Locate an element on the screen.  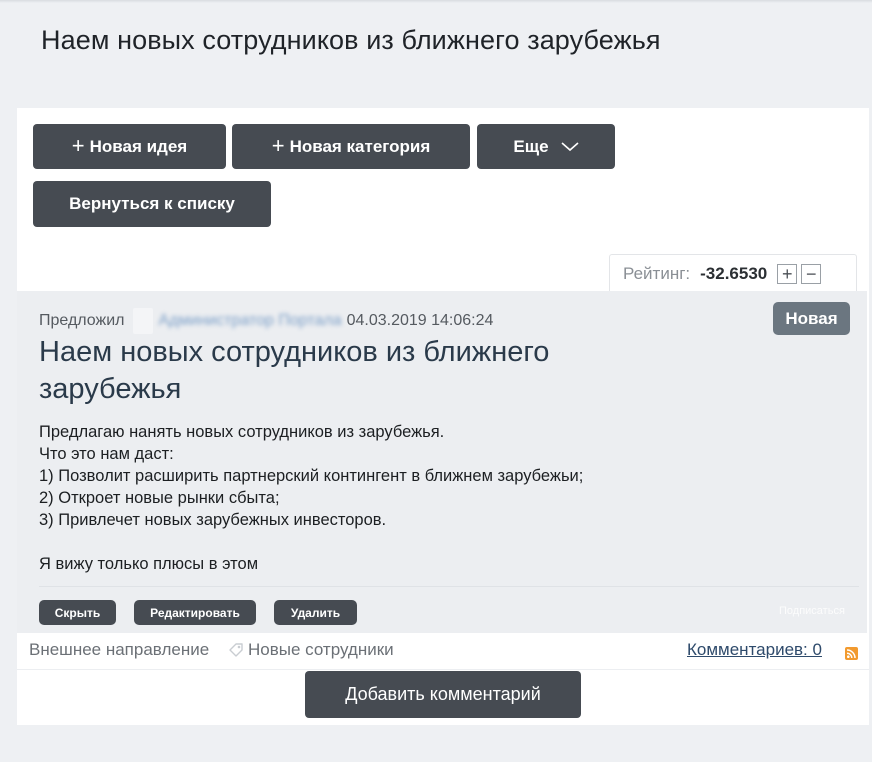
back-to-list-button: Вернуться к списку is located at coordinates (152, 204).